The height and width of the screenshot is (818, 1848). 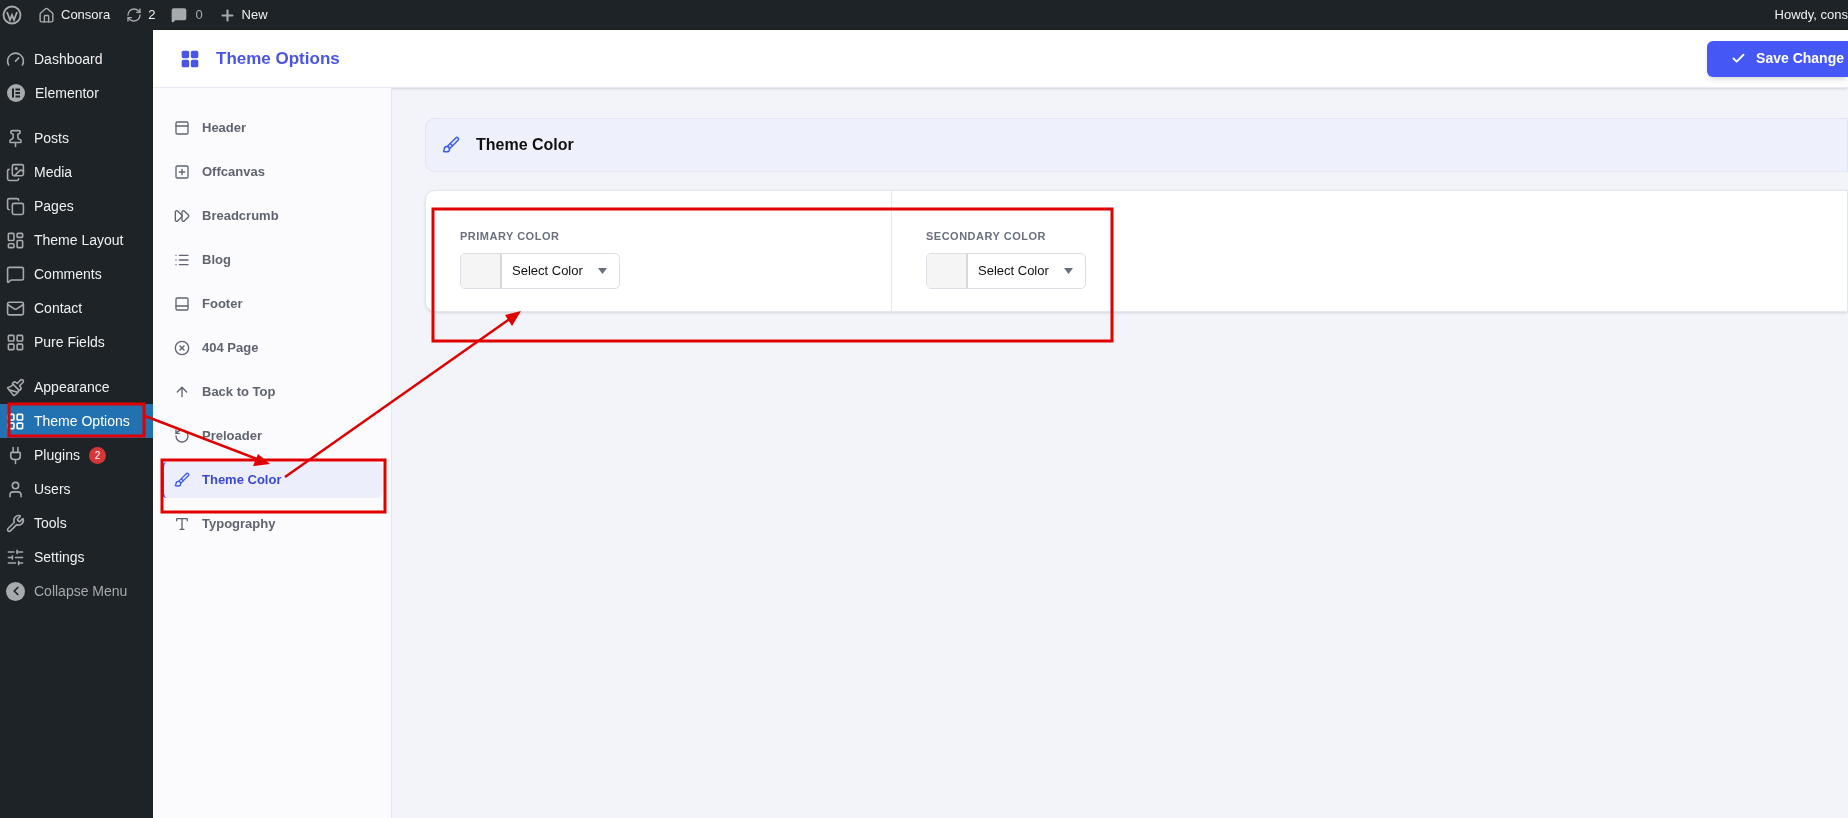 I want to click on menu-item: Settings, so click(x=76, y=557).